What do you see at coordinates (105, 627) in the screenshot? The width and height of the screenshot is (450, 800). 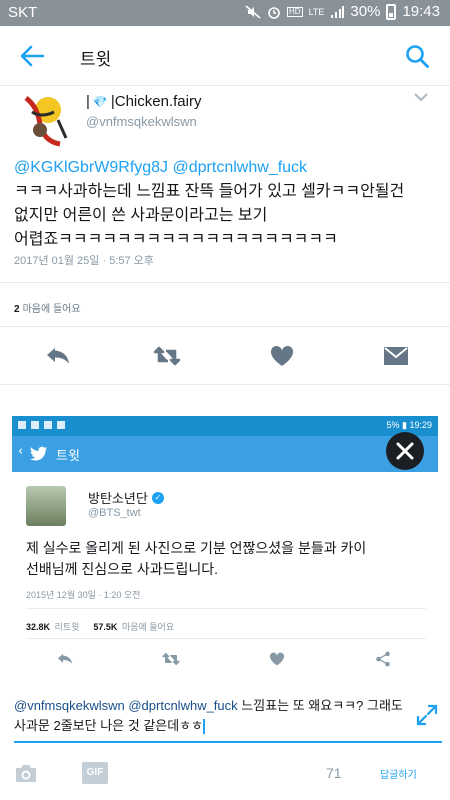 I see `embedded-likes-count: 57.5K` at bounding box center [105, 627].